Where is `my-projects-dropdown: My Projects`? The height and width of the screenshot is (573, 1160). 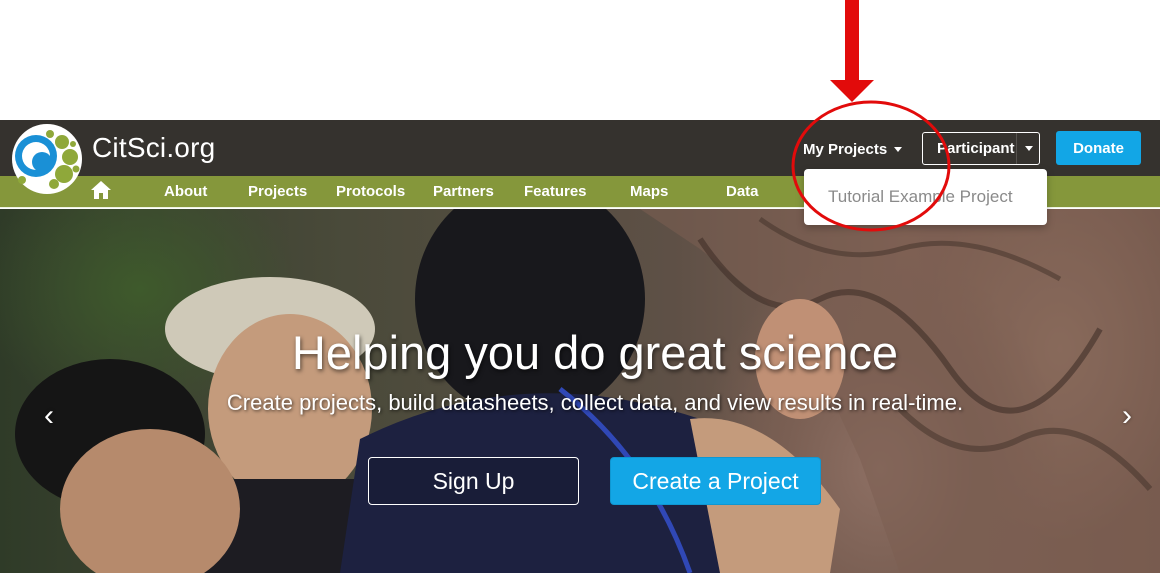
my-projects-dropdown: My Projects is located at coordinates (853, 149).